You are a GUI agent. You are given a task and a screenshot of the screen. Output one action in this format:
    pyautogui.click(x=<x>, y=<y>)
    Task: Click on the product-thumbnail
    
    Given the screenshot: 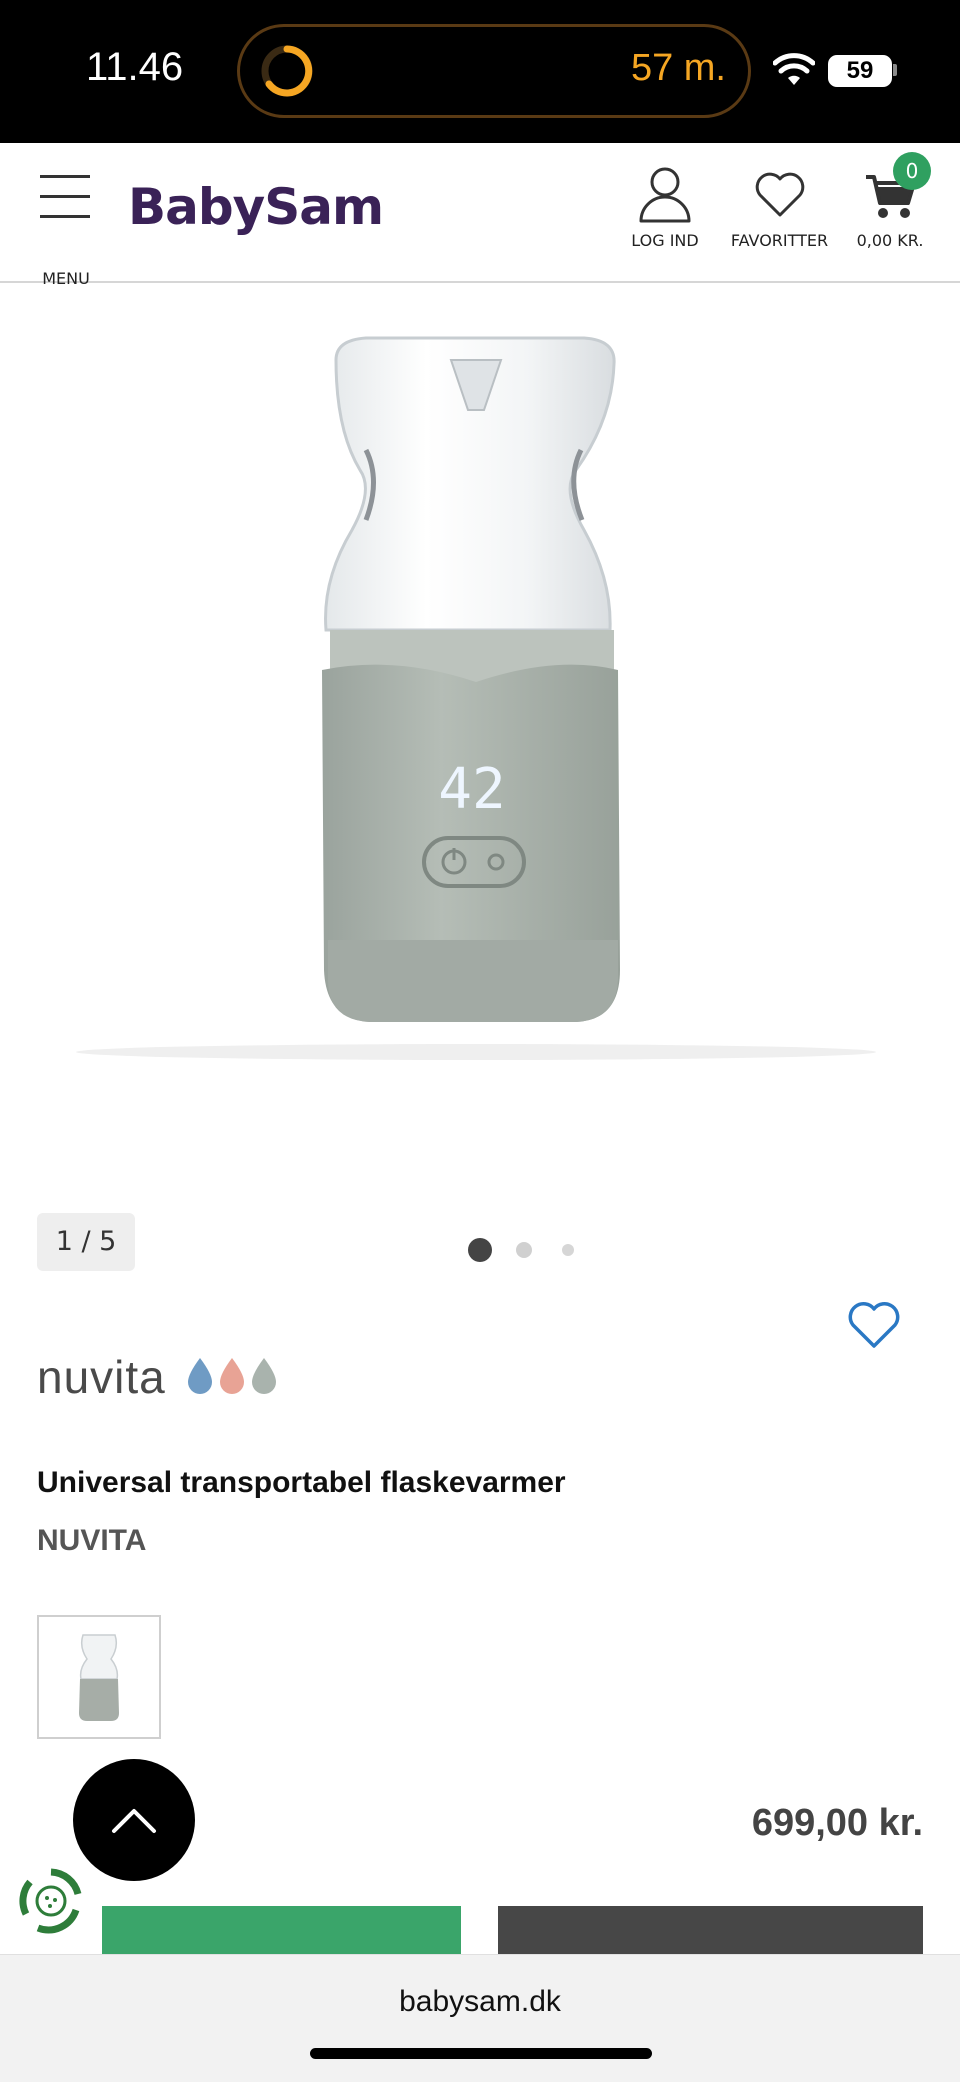 What is the action you would take?
    pyautogui.click(x=99, y=1677)
    